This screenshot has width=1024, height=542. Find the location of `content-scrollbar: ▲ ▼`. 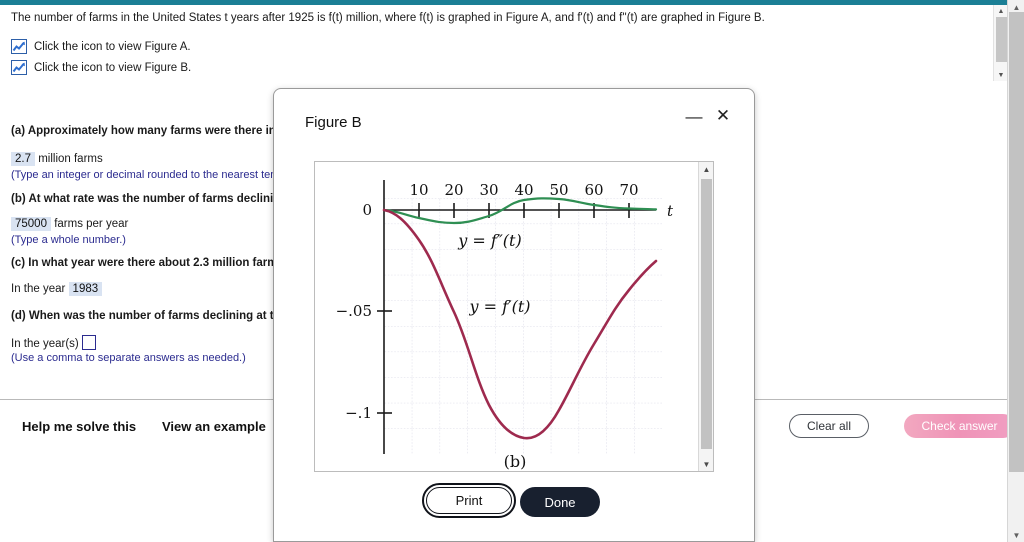

content-scrollbar: ▲ ▼ is located at coordinates (1000, 43).